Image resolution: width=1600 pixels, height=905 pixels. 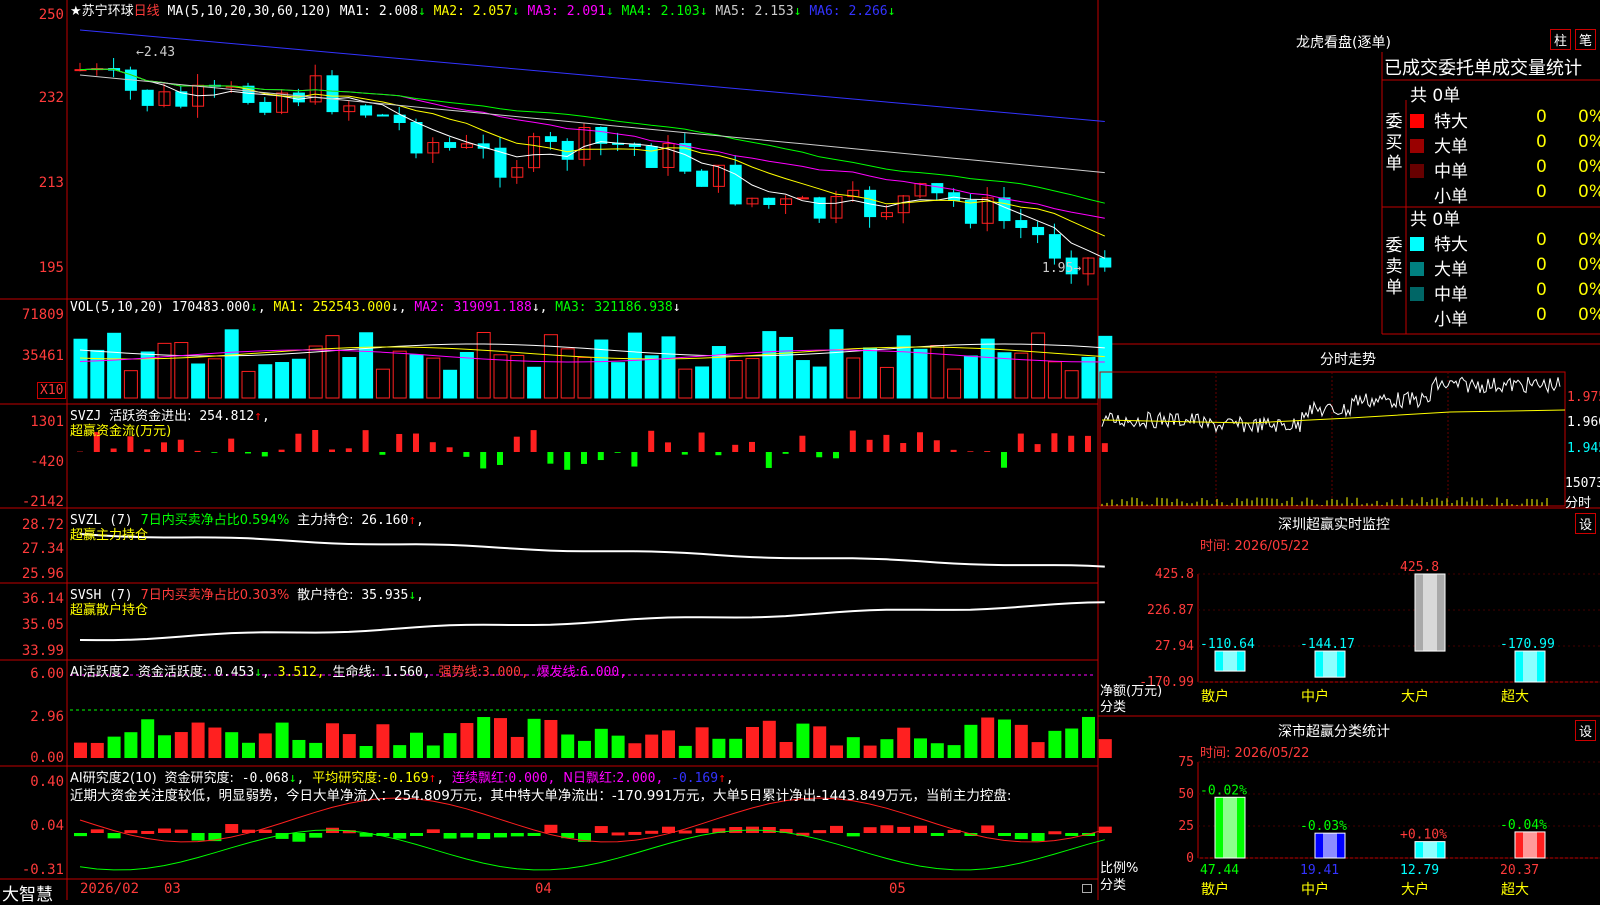 What do you see at coordinates (592, 621) in the screenshot?
I see `retail-holding-line` at bounding box center [592, 621].